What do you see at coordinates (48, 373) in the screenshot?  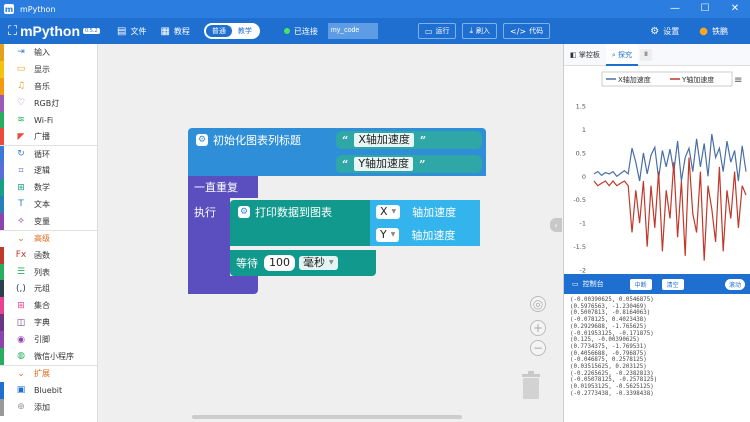 I see `sidebar-item: ⌄ 扩展` at bounding box center [48, 373].